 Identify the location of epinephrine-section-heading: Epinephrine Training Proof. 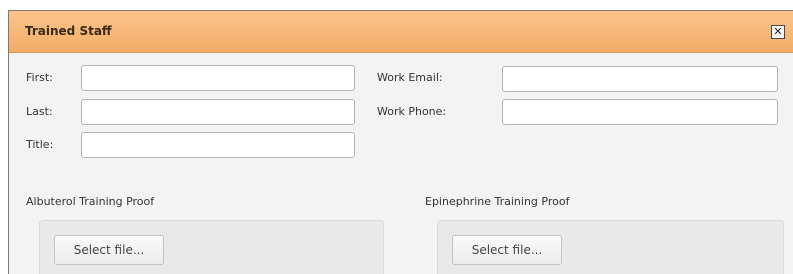
(497, 201).